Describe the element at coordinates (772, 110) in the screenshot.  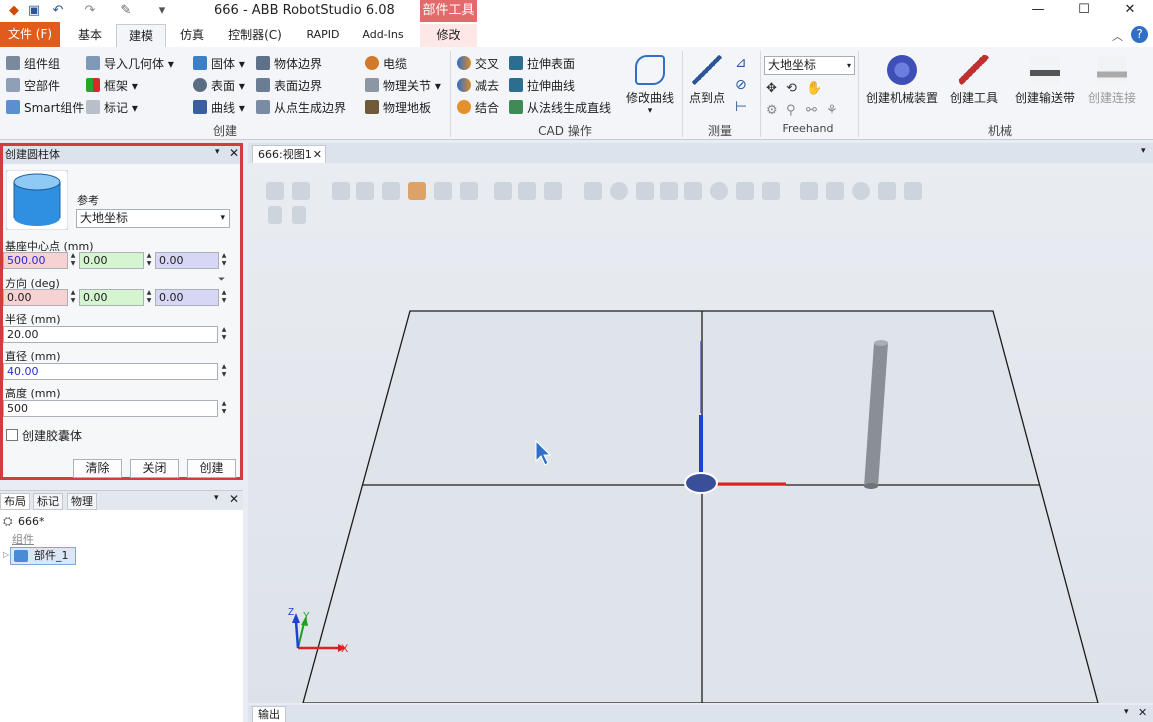
I see `jog-joint-icon: ⚙` at that location.